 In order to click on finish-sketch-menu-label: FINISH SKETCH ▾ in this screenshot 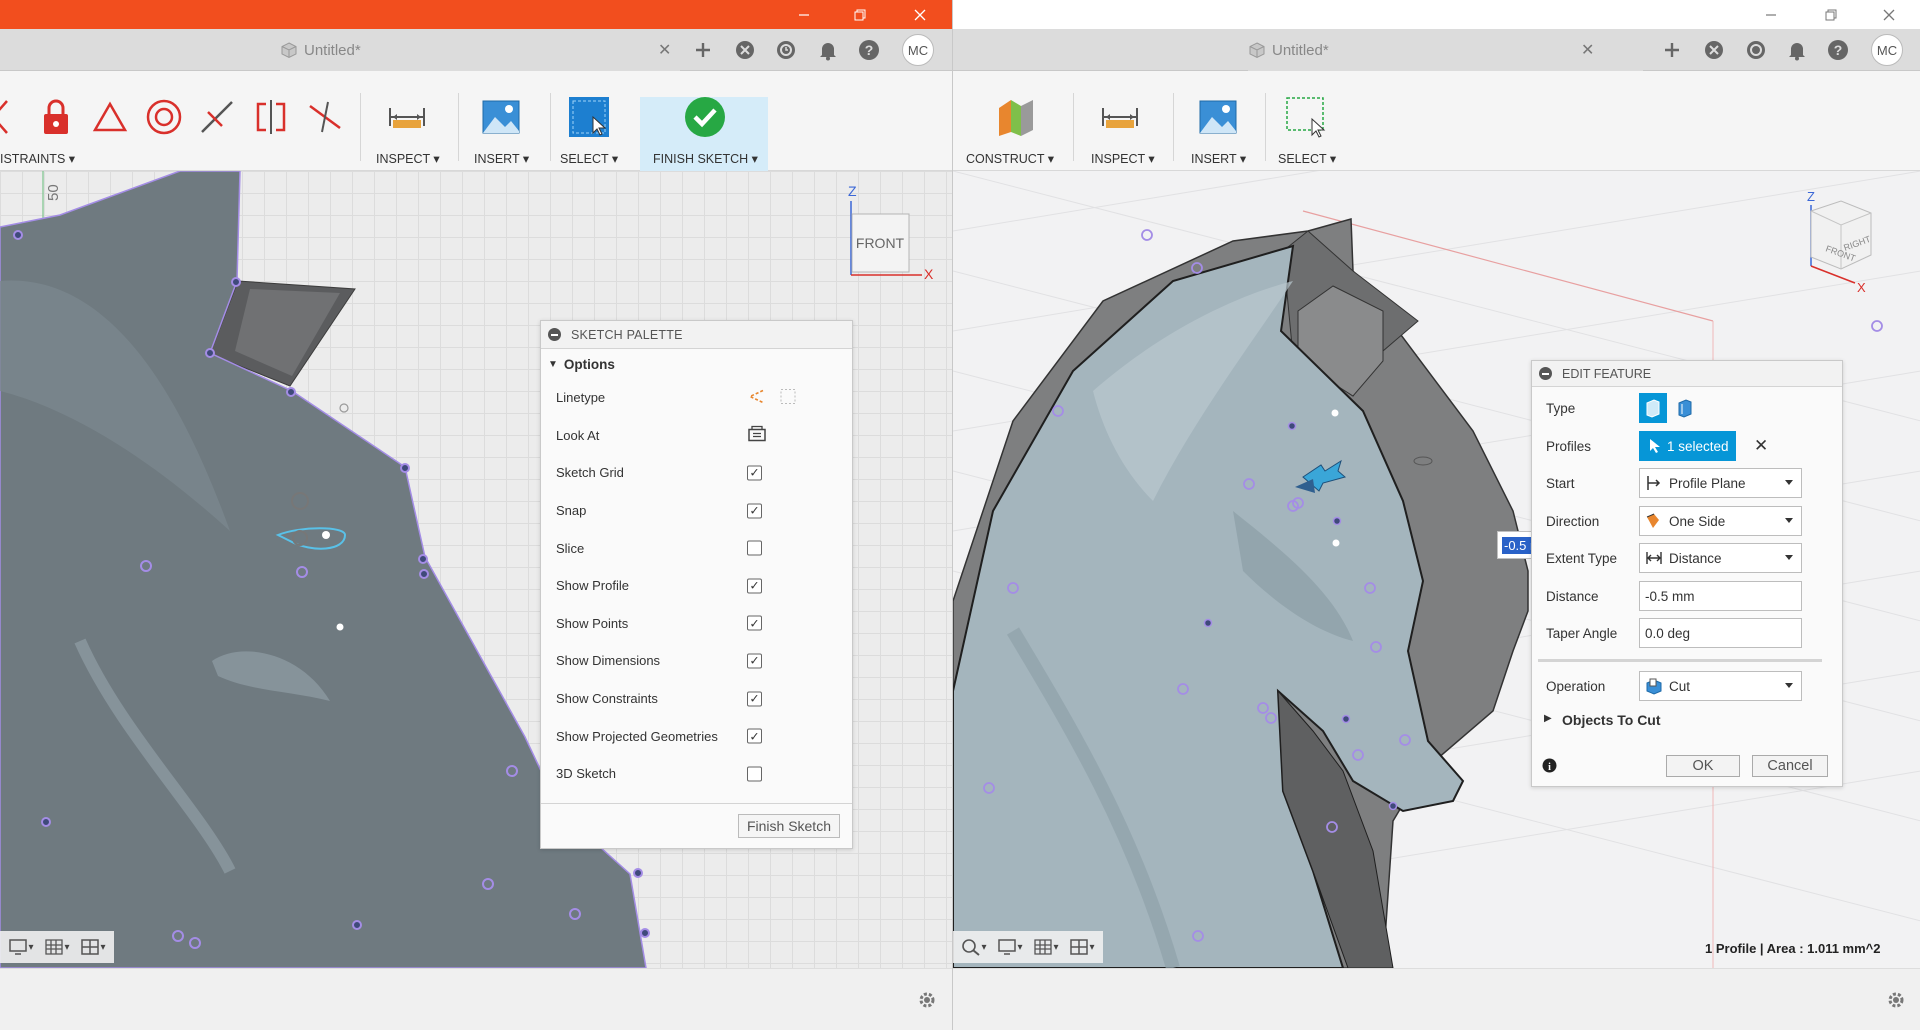, I will do `click(705, 158)`.